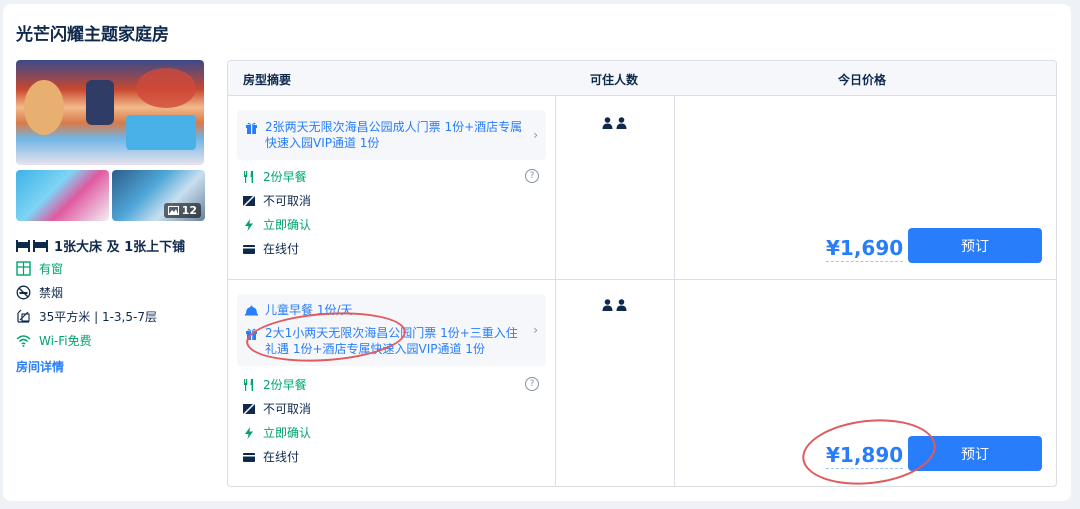 Image resolution: width=1080 pixels, height=509 pixels. I want to click on bed-icon, so click(32, 246).